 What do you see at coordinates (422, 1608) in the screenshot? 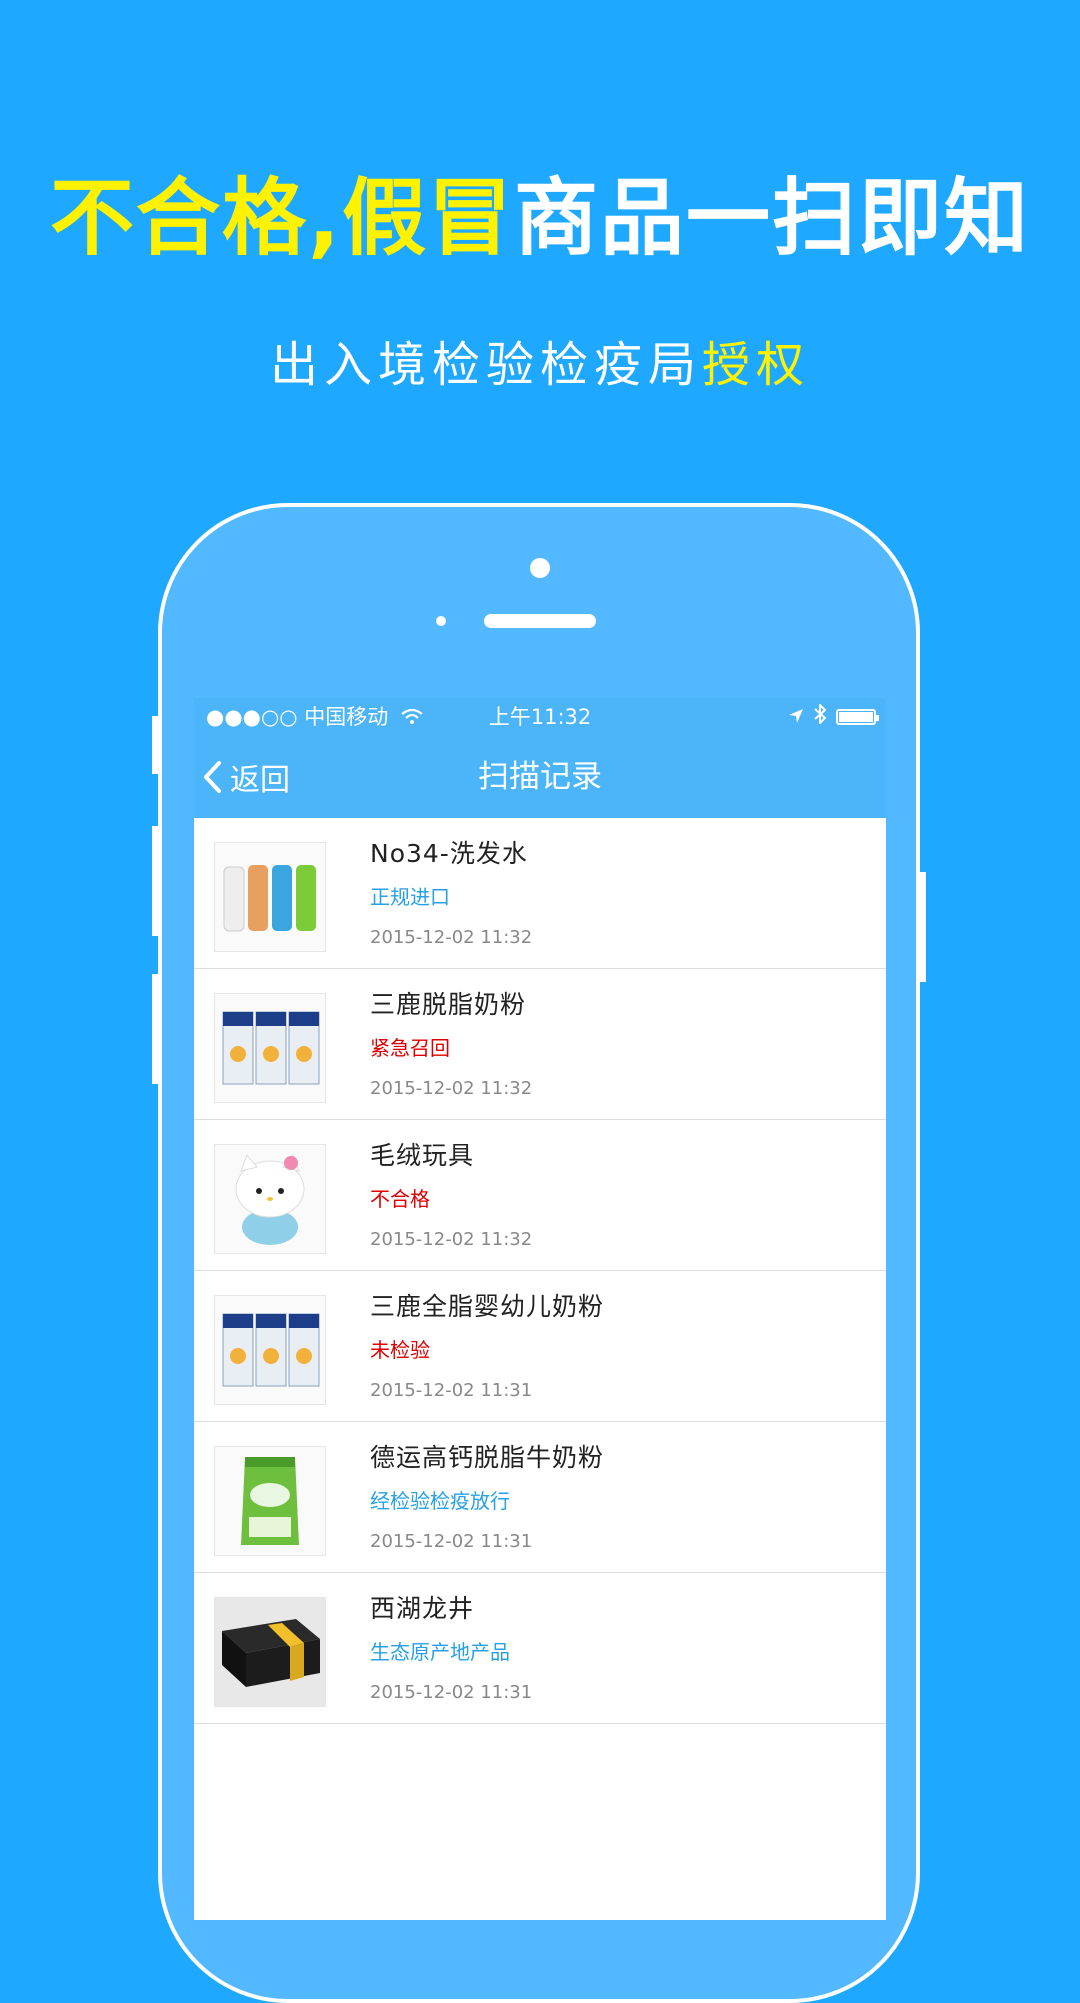
I see `record-name: 西湖龙井` at bounding box center [422, 1608].